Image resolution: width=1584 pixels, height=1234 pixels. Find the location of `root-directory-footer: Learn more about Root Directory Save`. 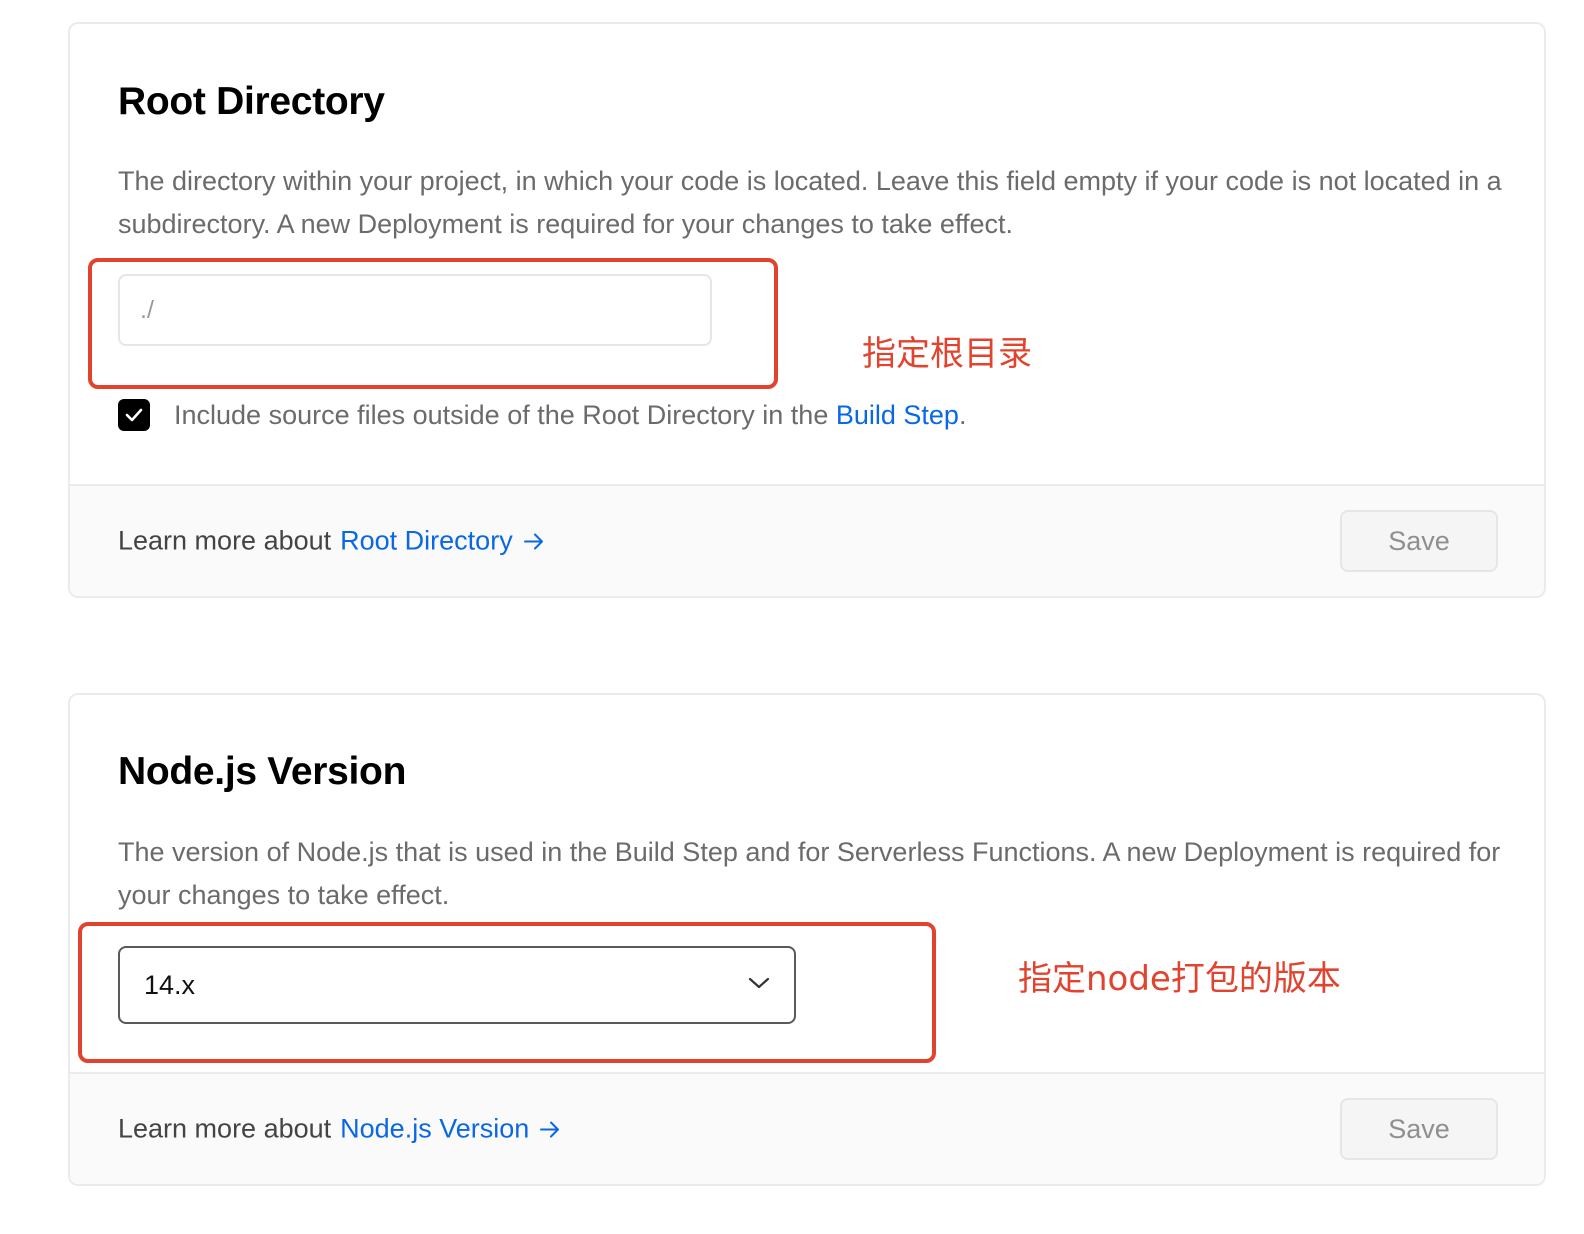

root-directory-footer: Learn more about Root Directory Save is located at coordinates (807, 540).